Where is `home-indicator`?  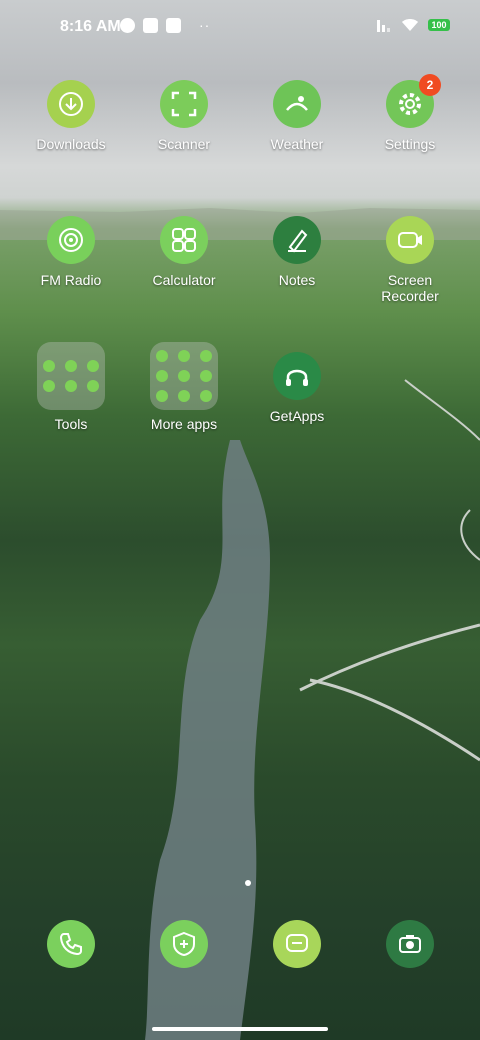 home-indicator is located at coordinates (240, 1029).